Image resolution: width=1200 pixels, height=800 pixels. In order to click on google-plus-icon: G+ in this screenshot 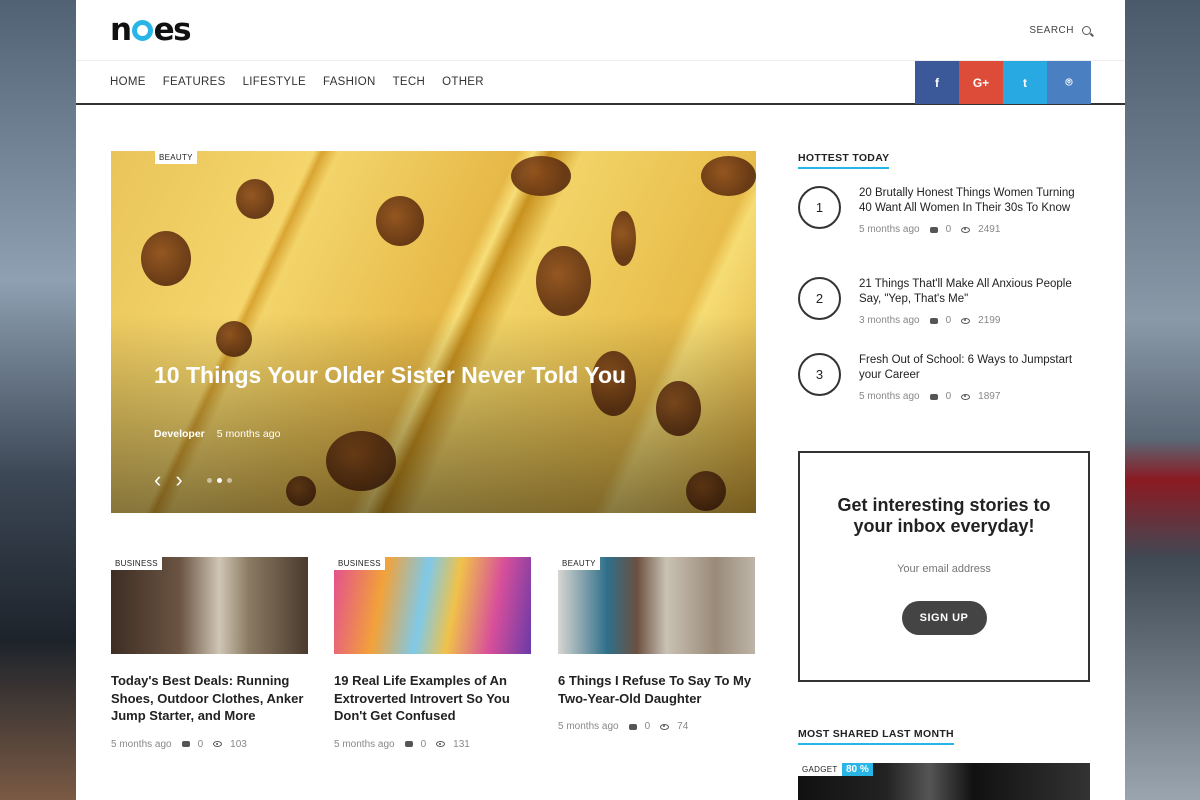, I will do `click(981, 82)`.